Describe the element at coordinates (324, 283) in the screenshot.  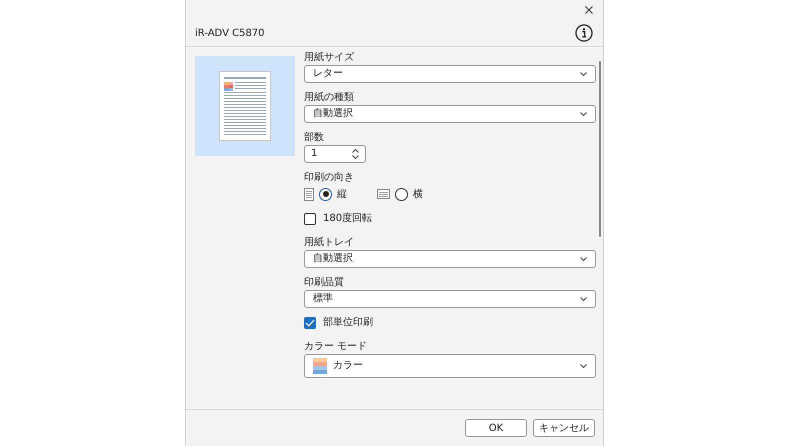
I see `field-label: 印刷品質` at that location.